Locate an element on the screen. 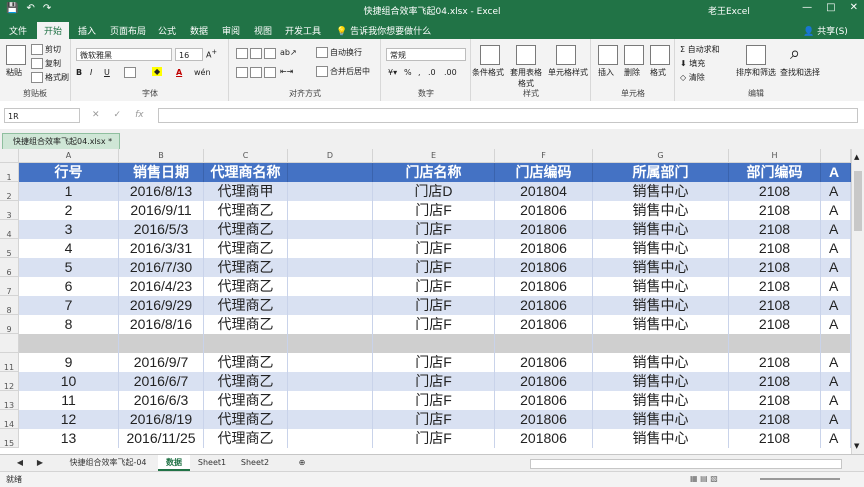  merge-center-button: 合并后居中 is located at coordinates (343, 71).